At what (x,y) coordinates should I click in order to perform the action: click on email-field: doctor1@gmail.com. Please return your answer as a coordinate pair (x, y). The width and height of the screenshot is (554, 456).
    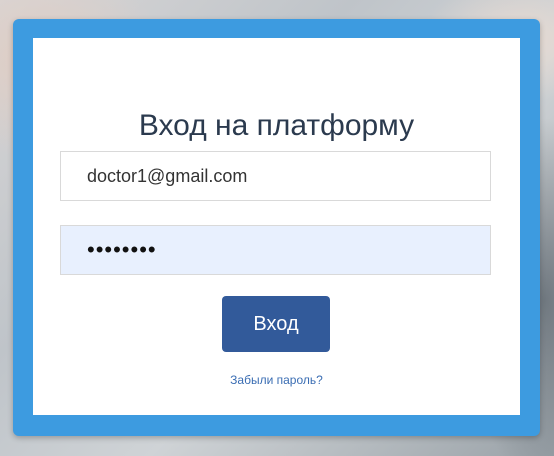
    Looking at the image, I should click on (275, 176).